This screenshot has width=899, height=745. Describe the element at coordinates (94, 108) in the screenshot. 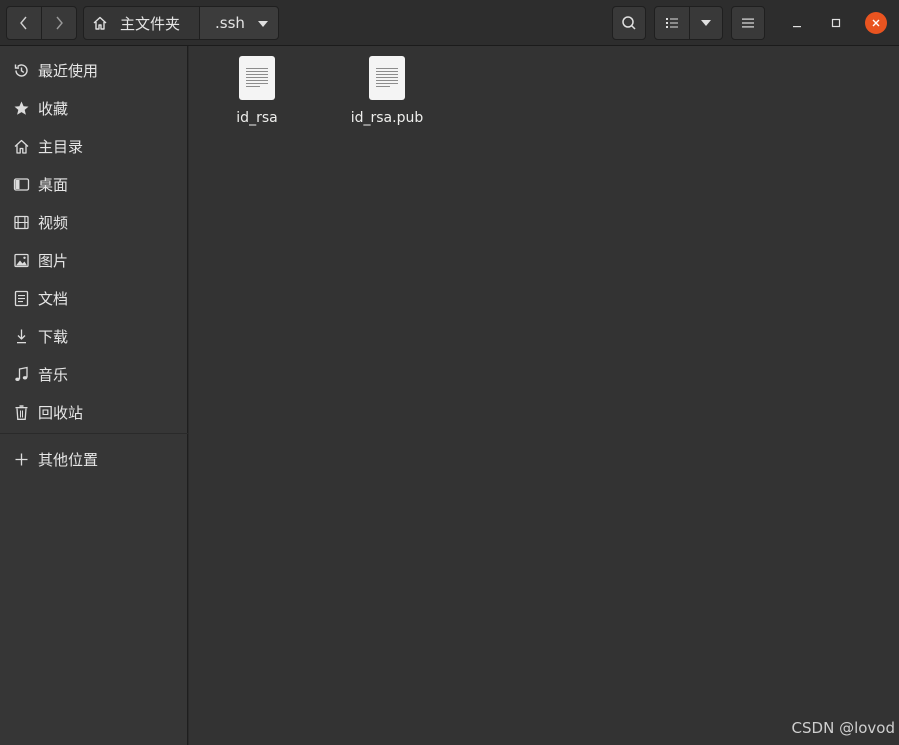

I see `sidebar-item-starred: 收藏` at that location.